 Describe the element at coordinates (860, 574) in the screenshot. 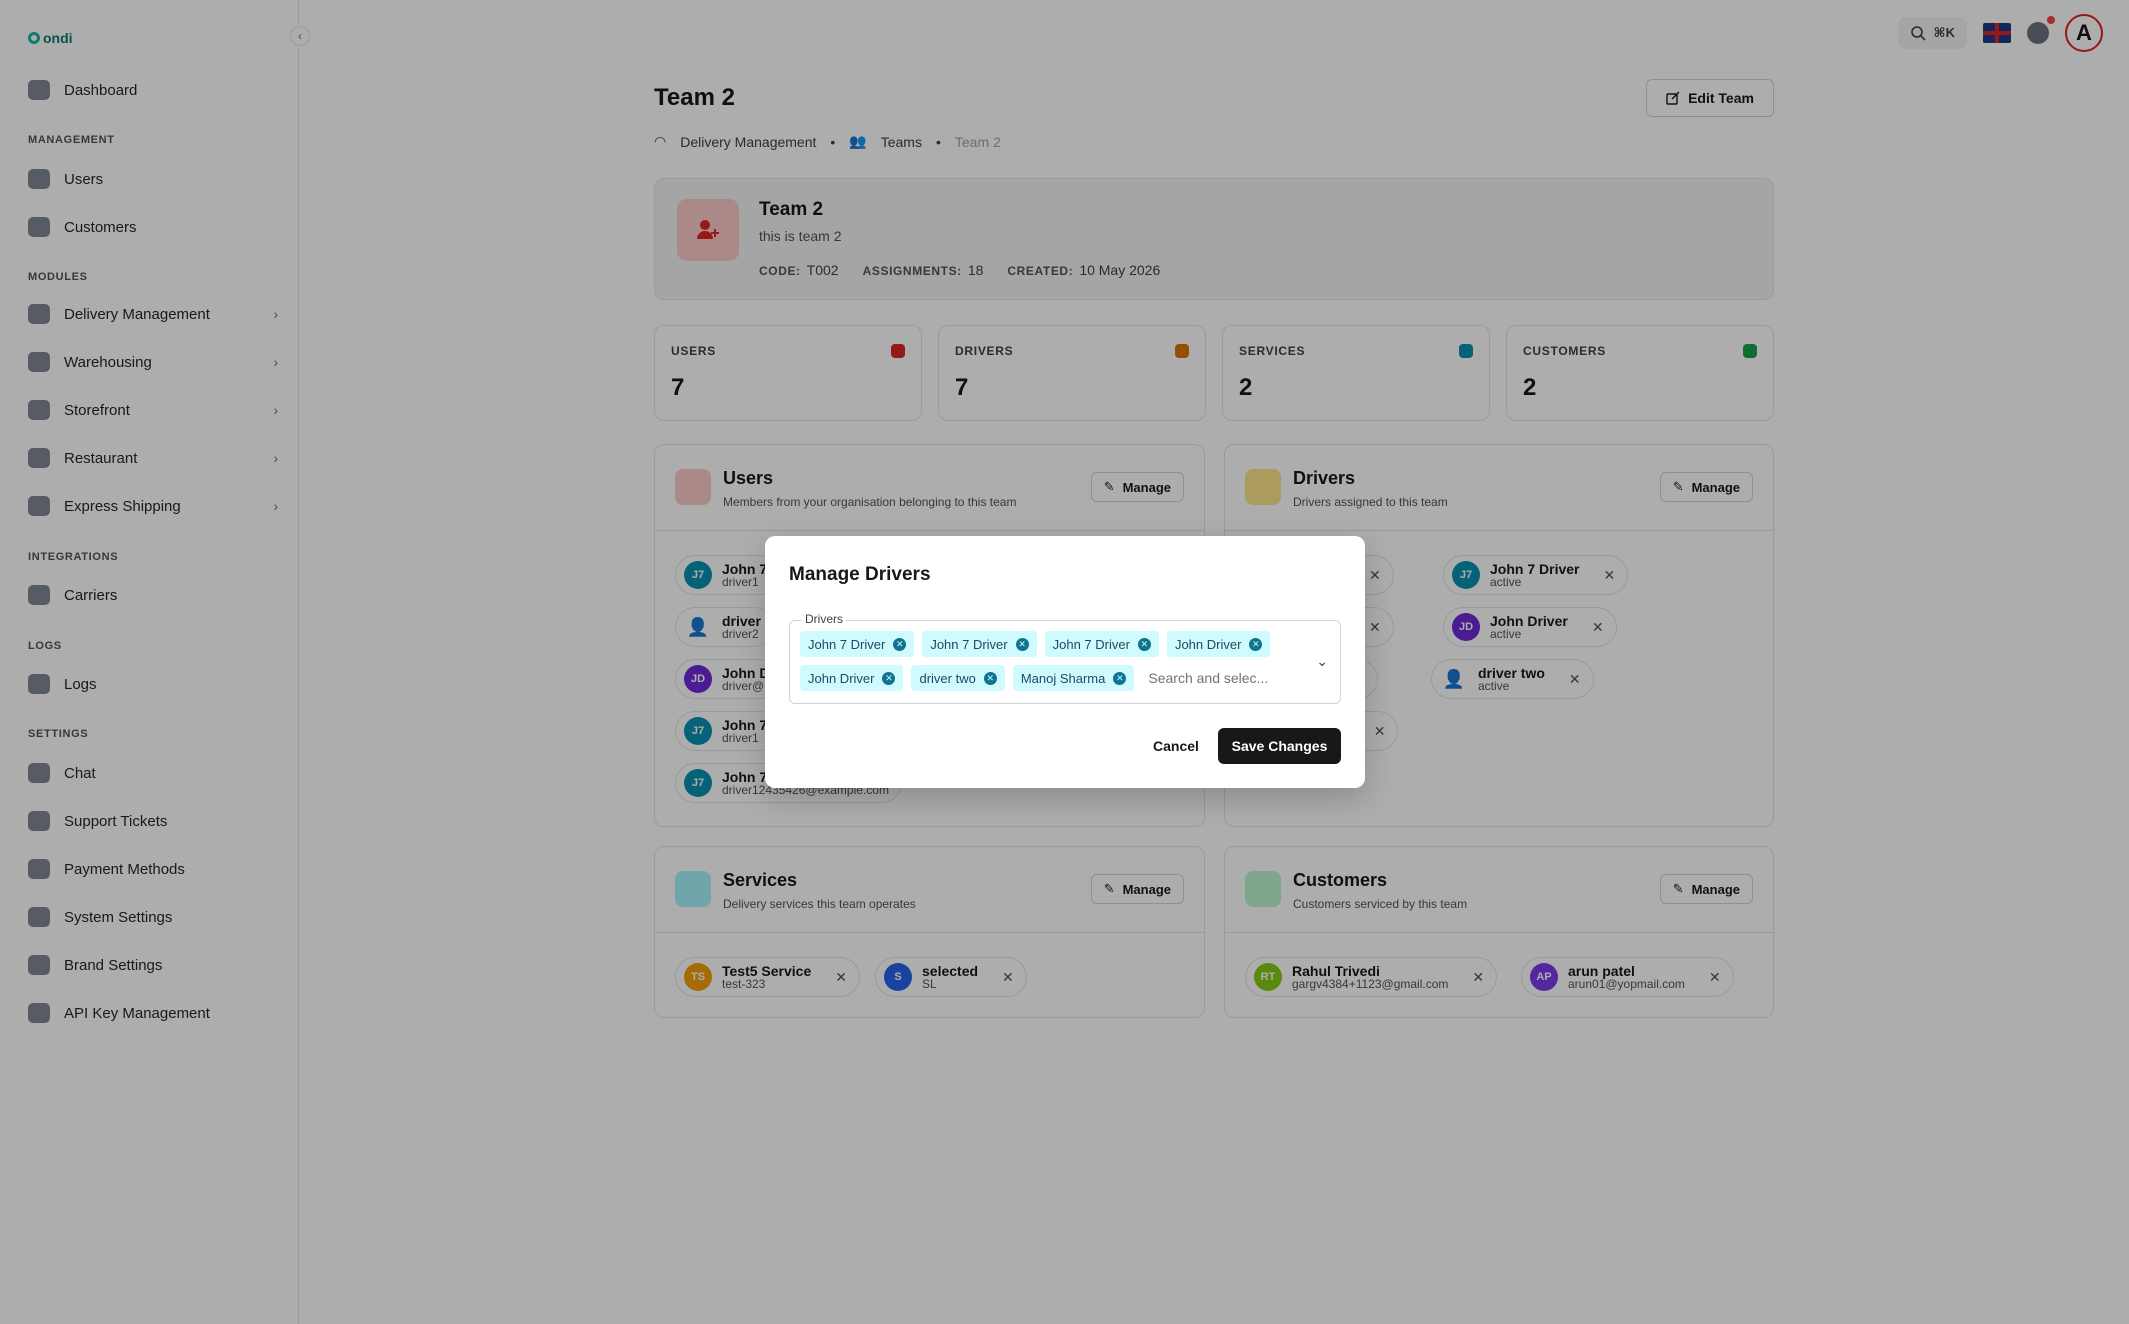

I see `dialog-title: Manage Drivers` at that location.